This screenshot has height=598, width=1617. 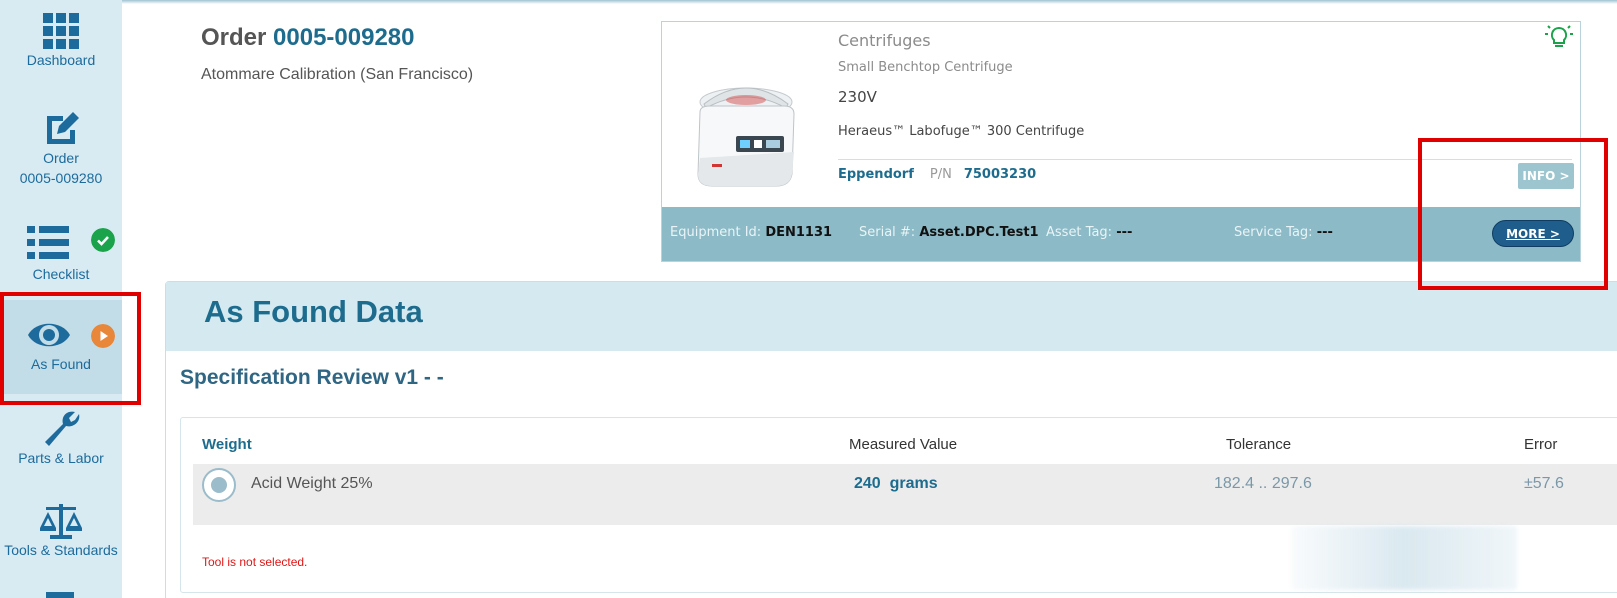 What do you see at coordinates (61, 60) in the screenshot?
I see `sidebar-item-label: Dashboard` at bounding box center [61, 60].